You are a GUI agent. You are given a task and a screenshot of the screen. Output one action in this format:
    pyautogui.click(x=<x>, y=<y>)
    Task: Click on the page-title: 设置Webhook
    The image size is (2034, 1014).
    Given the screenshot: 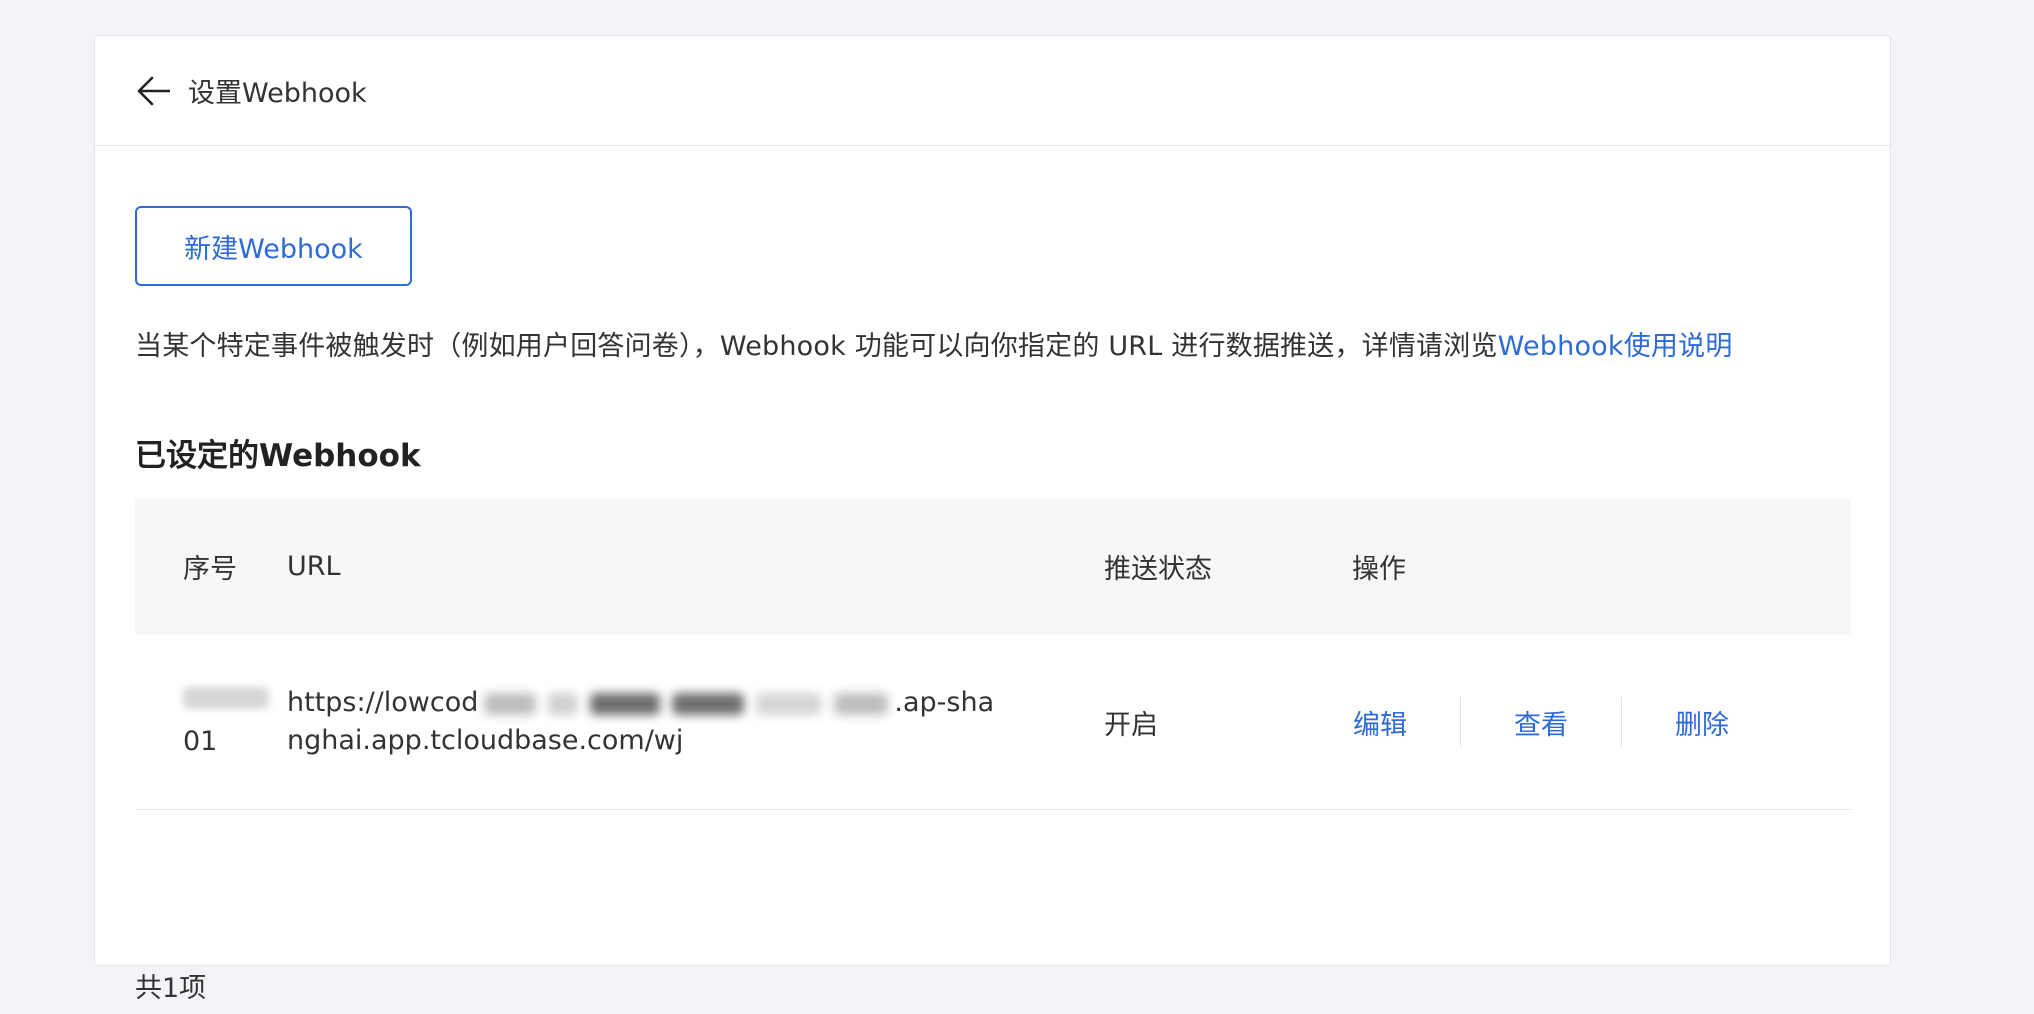 What is the action you would take?
    pyautogui.click(x=277, y=93)
    